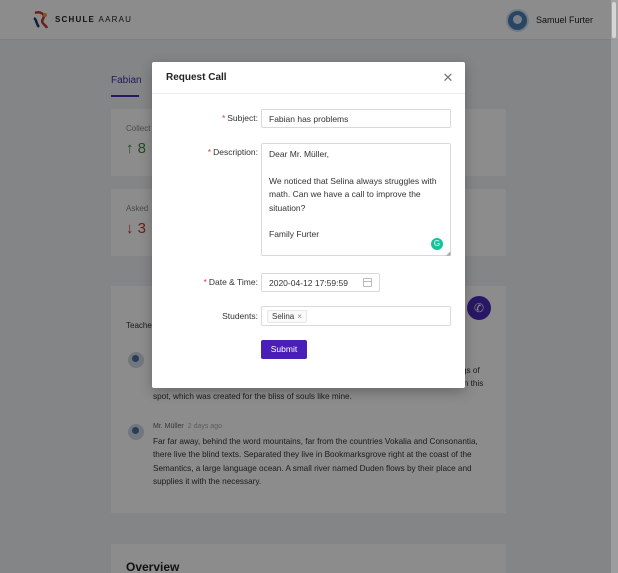  I want to click on description-label: * Description:, so click(232, 152).